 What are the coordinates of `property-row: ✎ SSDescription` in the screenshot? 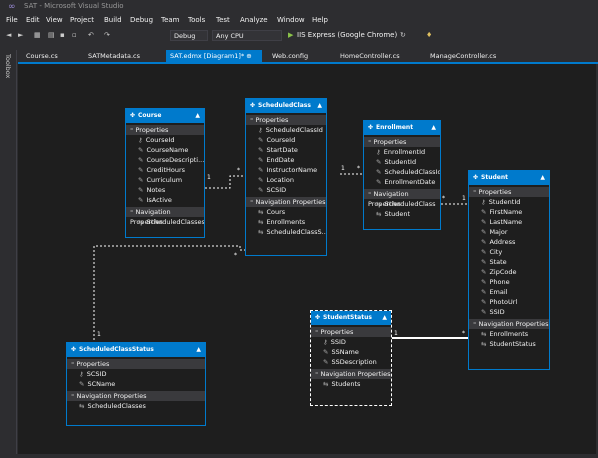 It's located at (351, 362).